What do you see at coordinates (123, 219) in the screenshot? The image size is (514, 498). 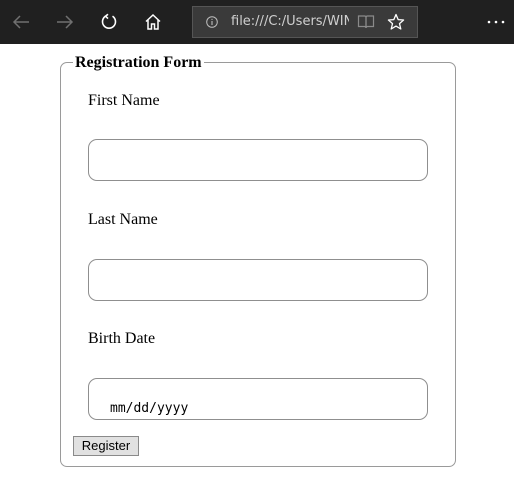 I see `last-name-label: Last Name` at bounding box center [123, 219].